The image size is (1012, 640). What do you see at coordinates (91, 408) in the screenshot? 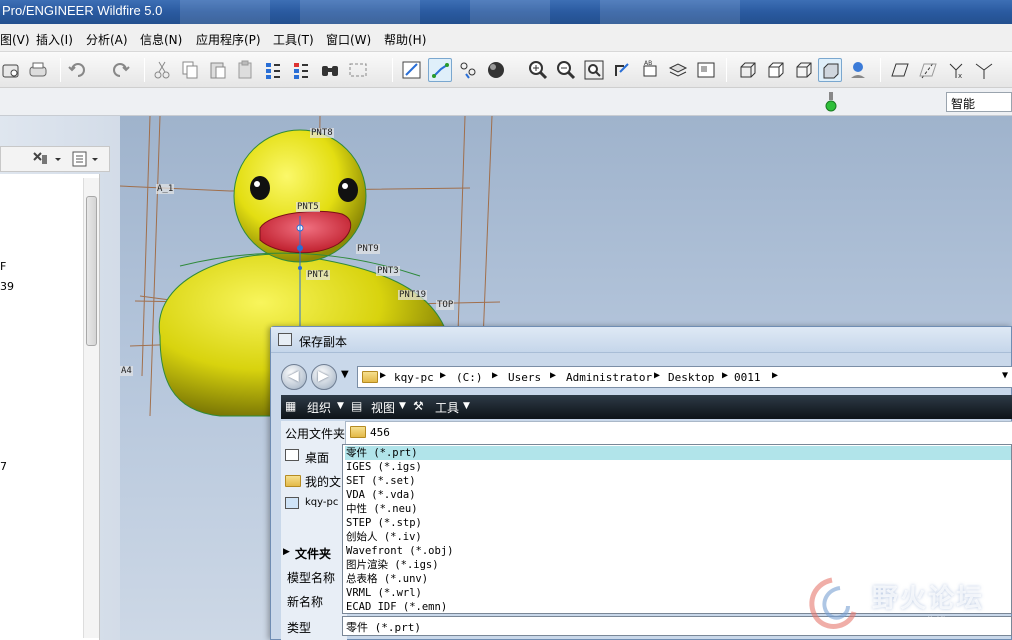
I see `tree-scrollbar` at bounding box center [91, 408].